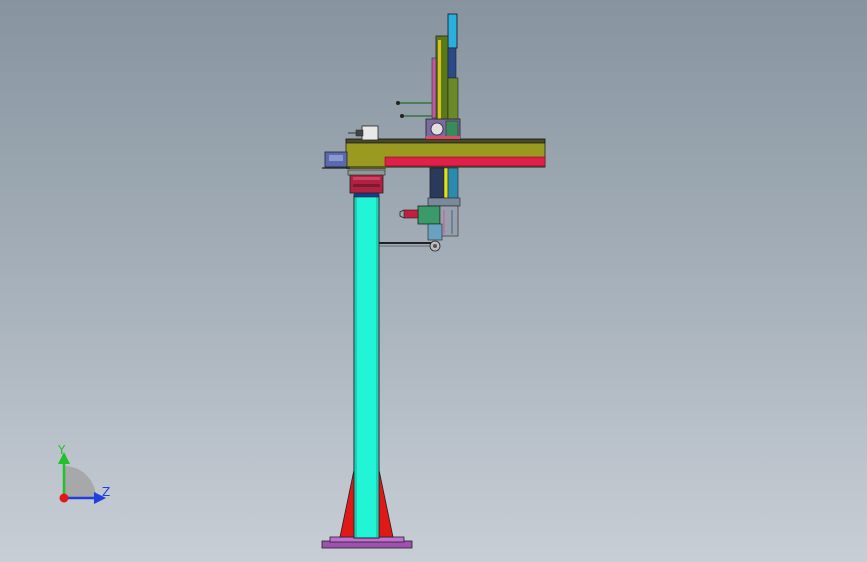 This screenshot has width=867, height=562. I want to click on column, so click(366, 367).